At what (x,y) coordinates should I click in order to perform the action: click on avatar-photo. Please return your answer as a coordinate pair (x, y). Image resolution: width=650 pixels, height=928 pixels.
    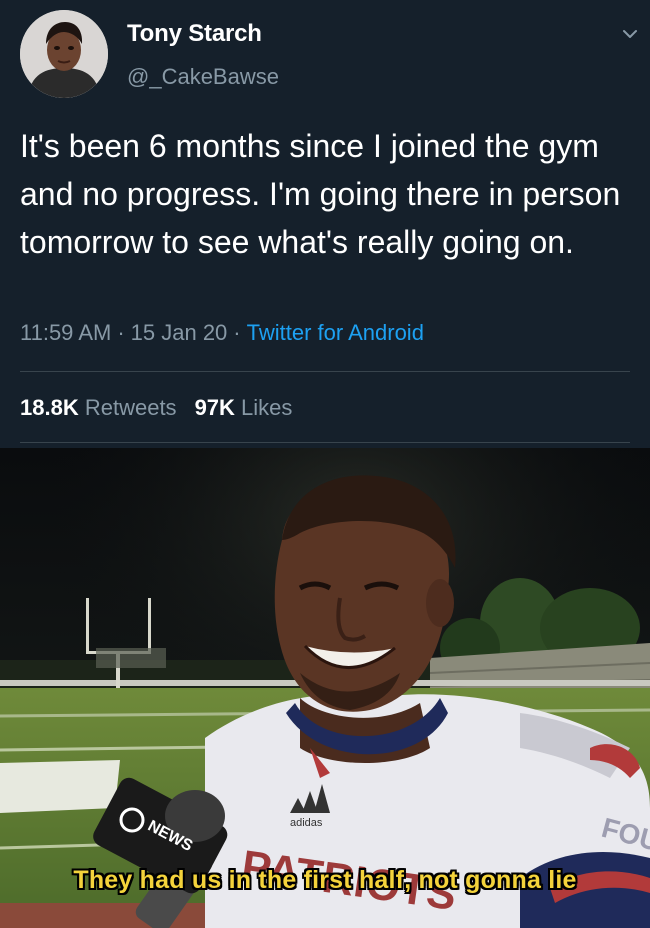
    Looking at the image, I should click on (64, 54).